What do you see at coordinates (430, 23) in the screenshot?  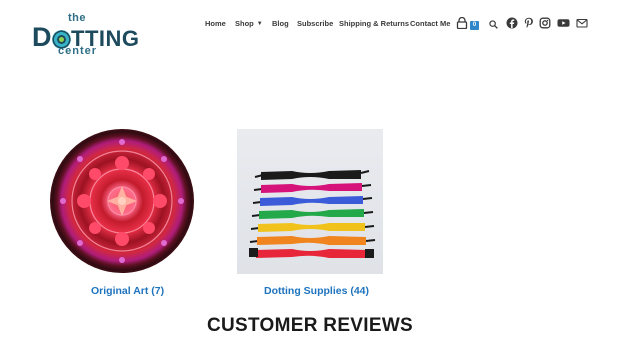 I see `nav-contact: Contact Me` at bounding box center [430, 23].